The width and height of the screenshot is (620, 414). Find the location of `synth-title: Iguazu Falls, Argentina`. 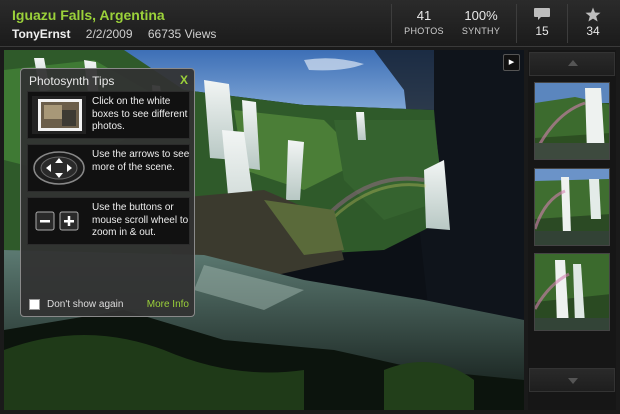

synth-title: Iguazu Falls, Argentina is located at coordinates (88, 15).